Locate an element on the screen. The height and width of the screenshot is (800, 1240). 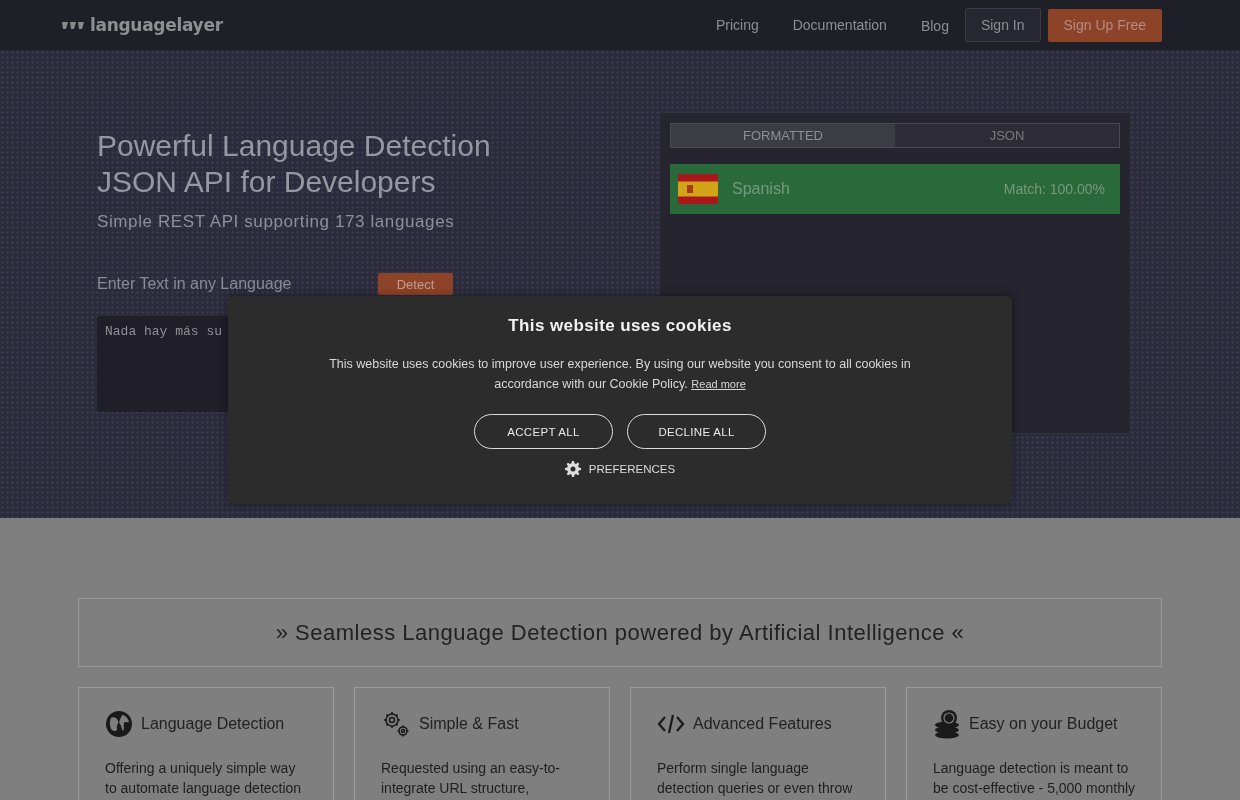
globe-icon is located at coordinates (119, 724).